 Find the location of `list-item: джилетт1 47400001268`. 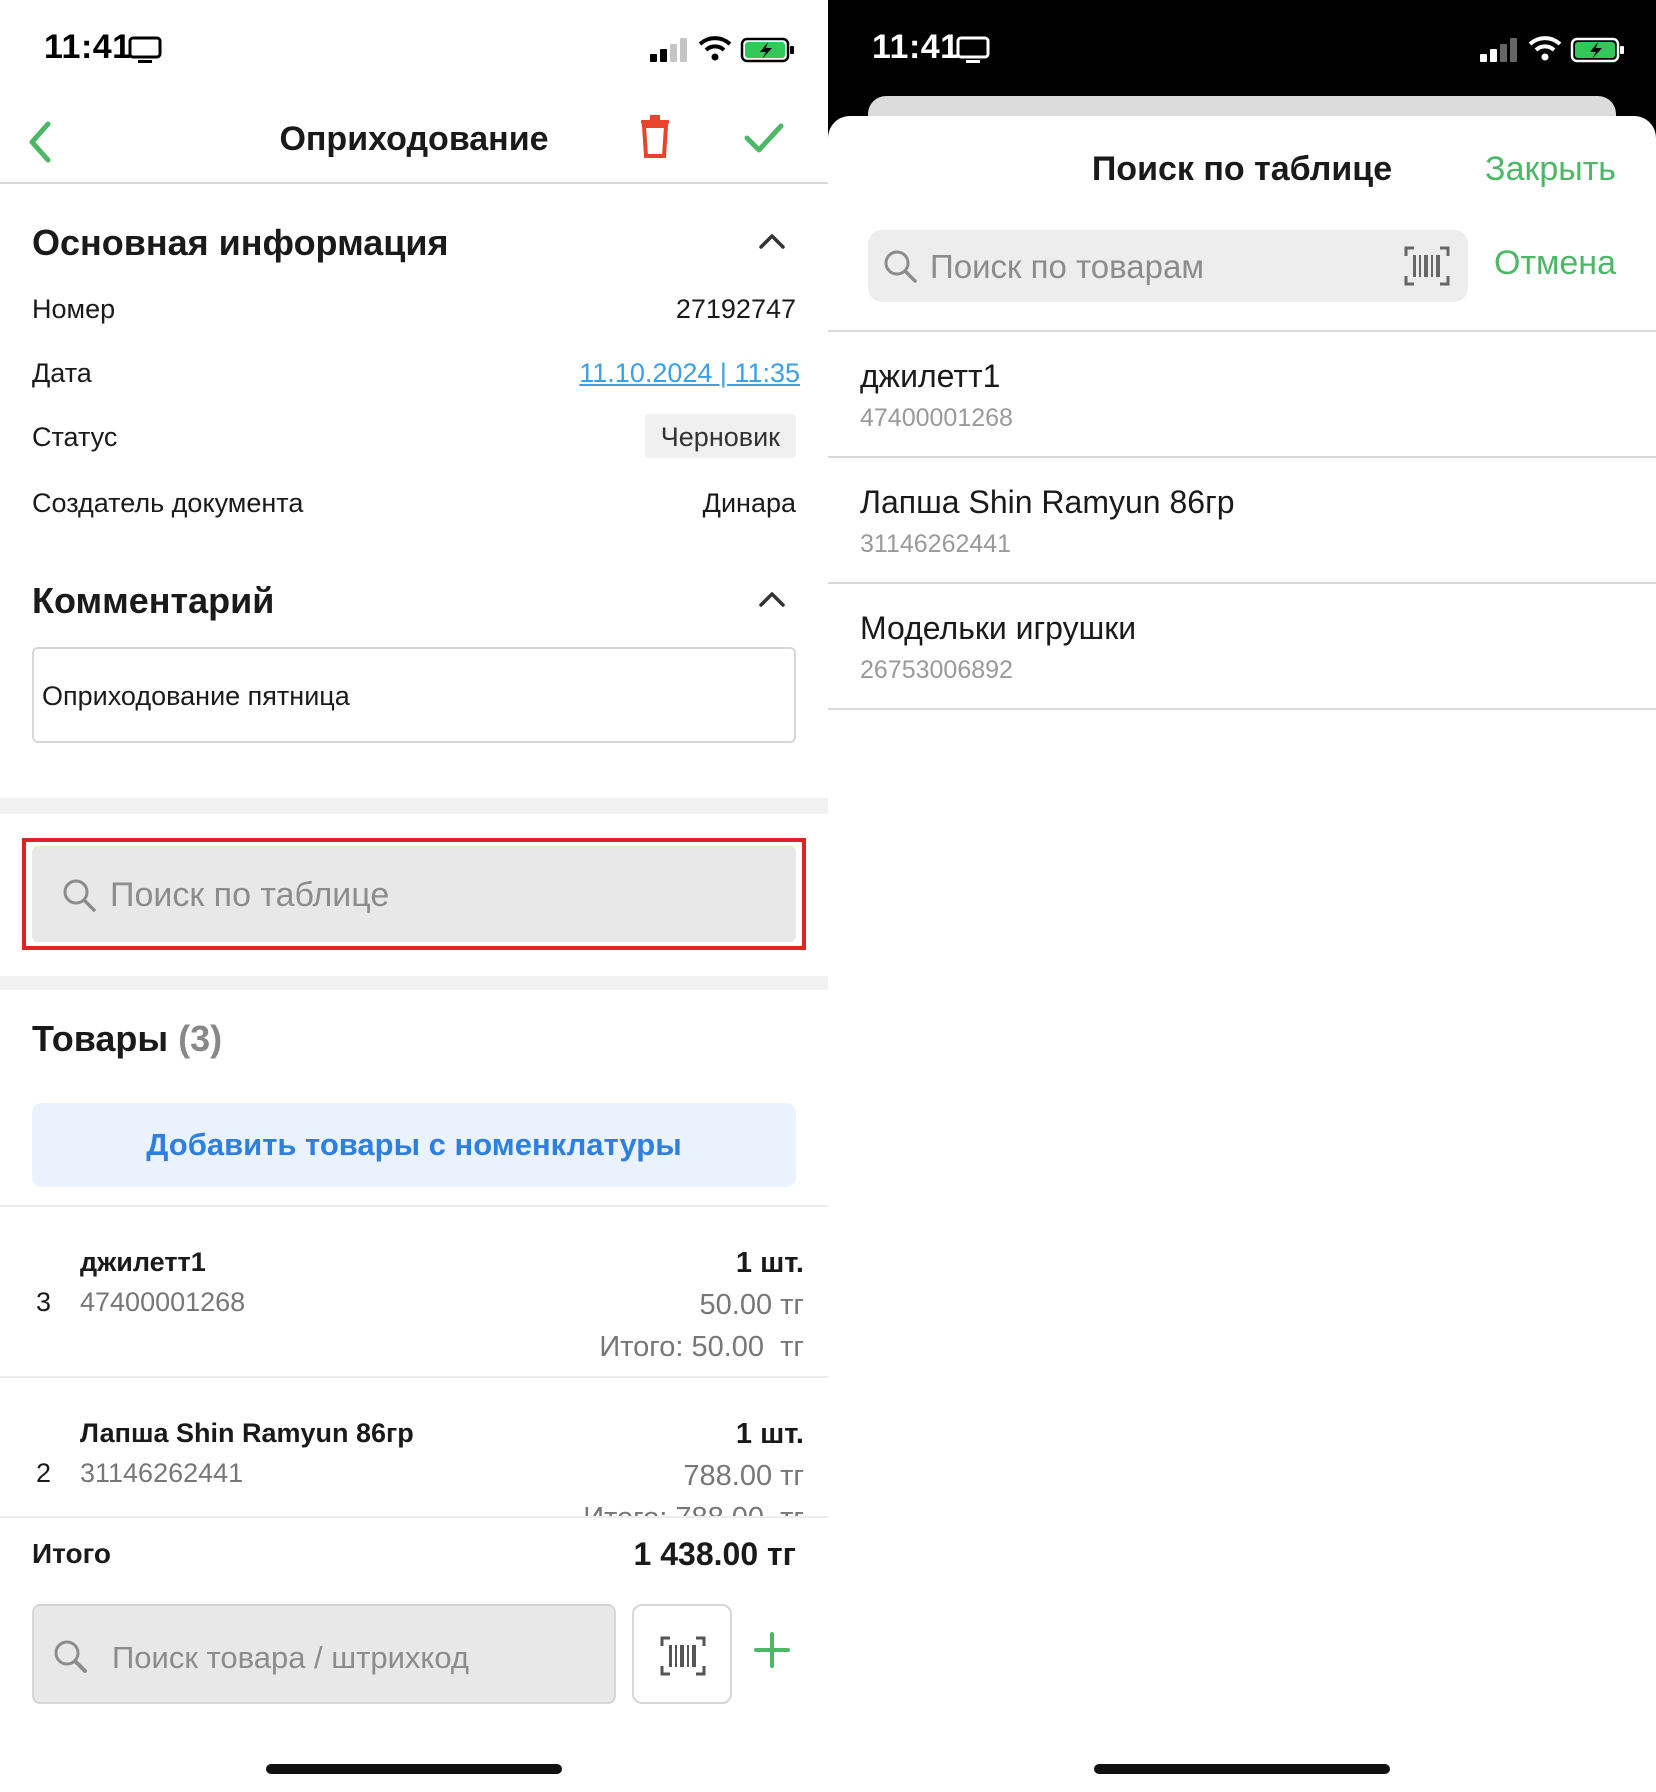

list-item: джилетт1 47400001268 is located at coordinates (1242, 395).